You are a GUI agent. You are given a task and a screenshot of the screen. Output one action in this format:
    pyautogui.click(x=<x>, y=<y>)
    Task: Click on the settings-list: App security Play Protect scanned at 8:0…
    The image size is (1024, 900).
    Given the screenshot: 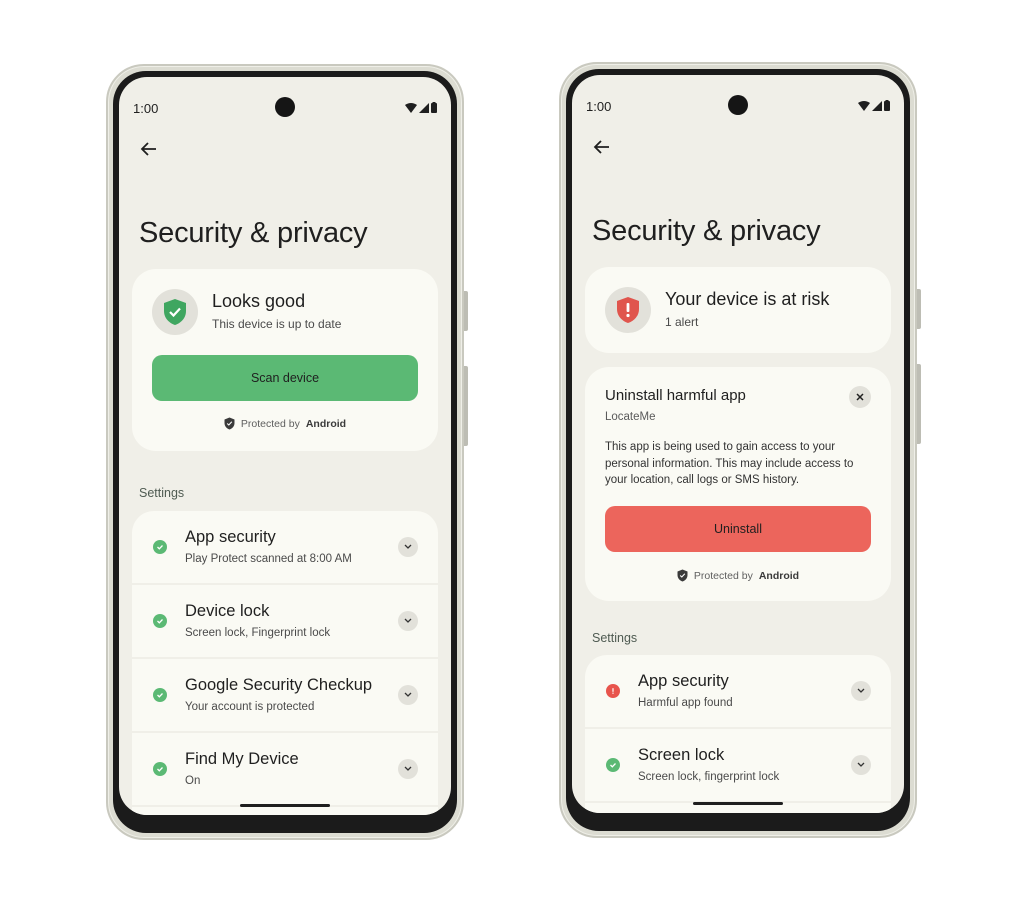 What is the action you would take?
    pyautogui.click(x=285, y=663)
    